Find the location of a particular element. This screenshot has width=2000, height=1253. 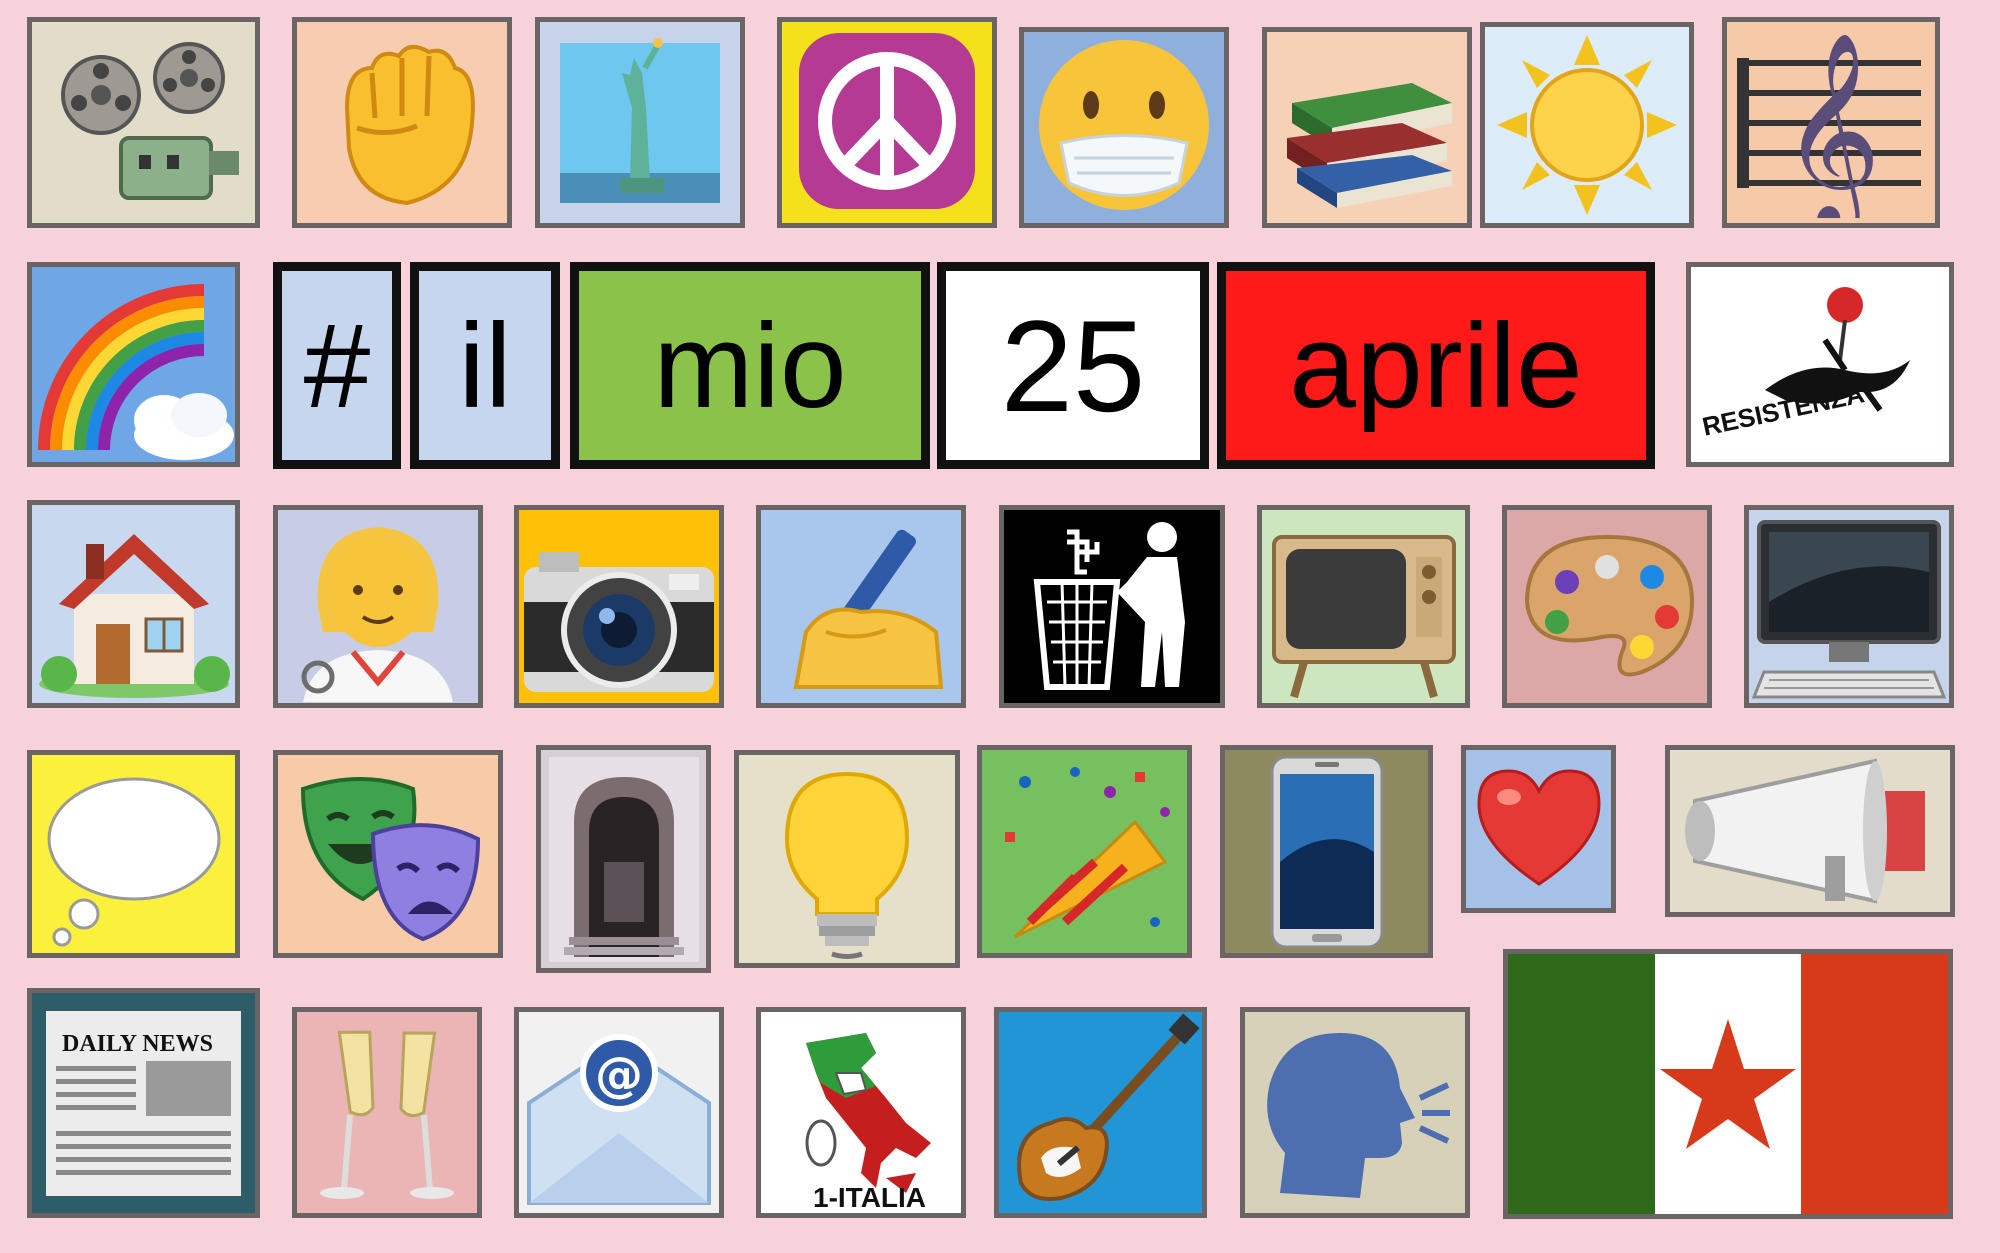

email-icon: @ is located at coordinates (619, 1119).